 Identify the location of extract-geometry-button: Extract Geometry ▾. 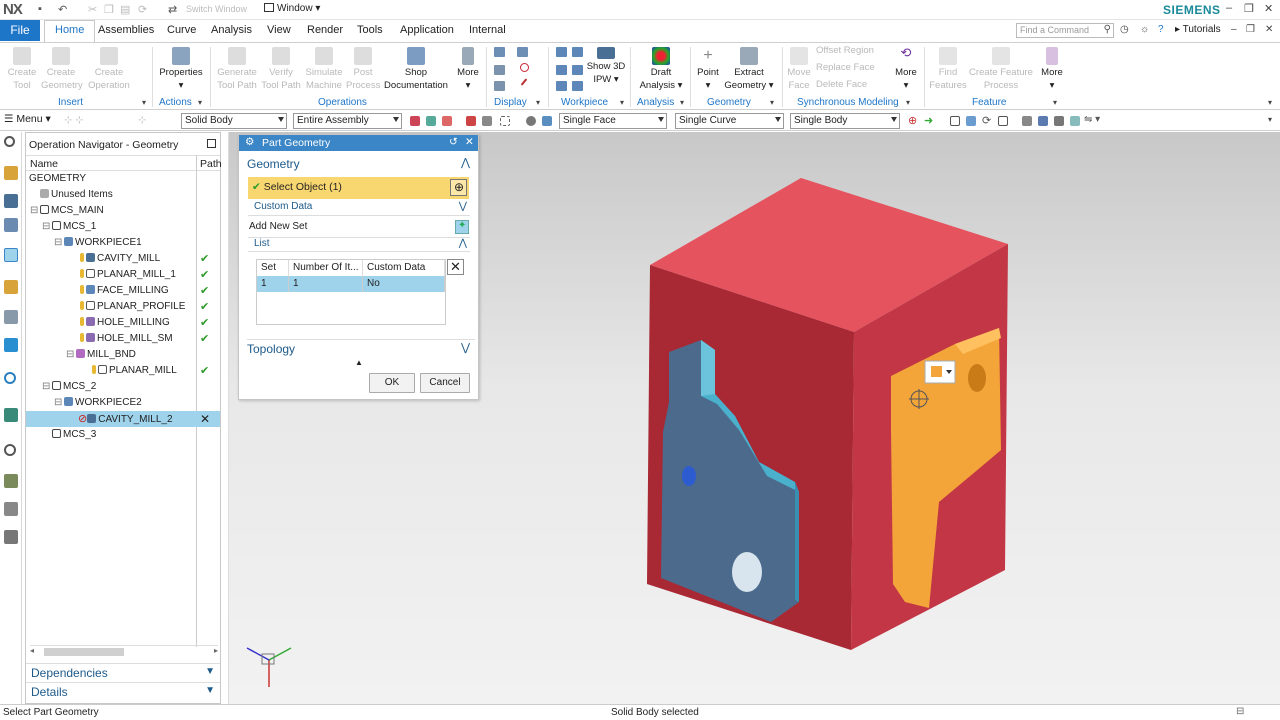
(749, 69).